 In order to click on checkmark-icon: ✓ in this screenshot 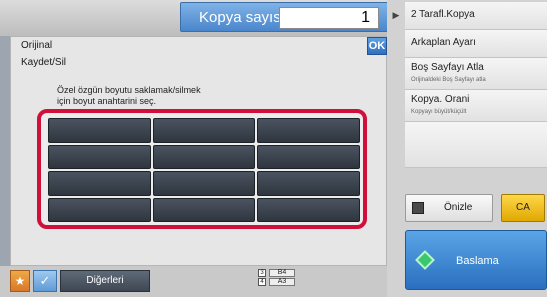, I will do `click(45, 281)`.